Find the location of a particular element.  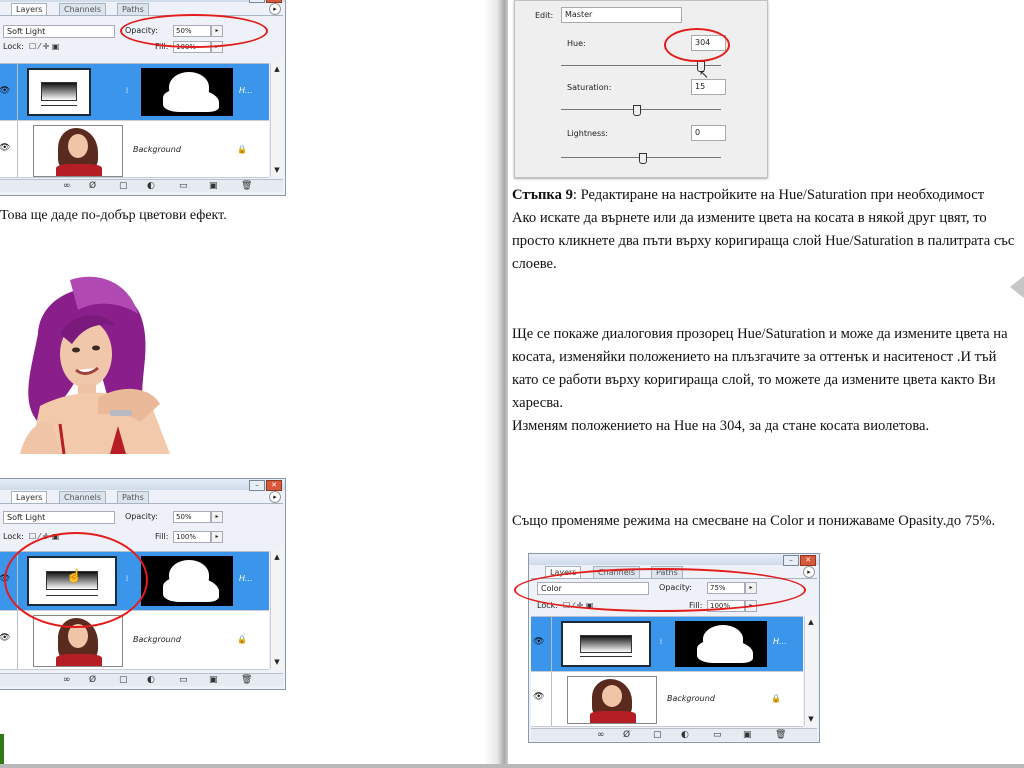

hue-field: 304 is located at coordinates (708, 43).